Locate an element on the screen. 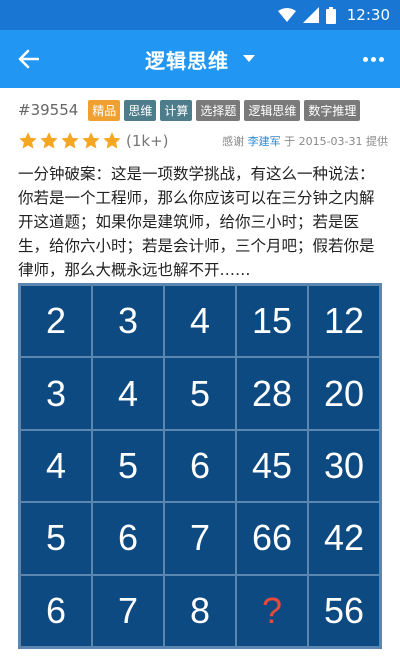  credit-line: 感谢 李建军 于 2015-03-31 提供 is located at coordinates (305, 141).